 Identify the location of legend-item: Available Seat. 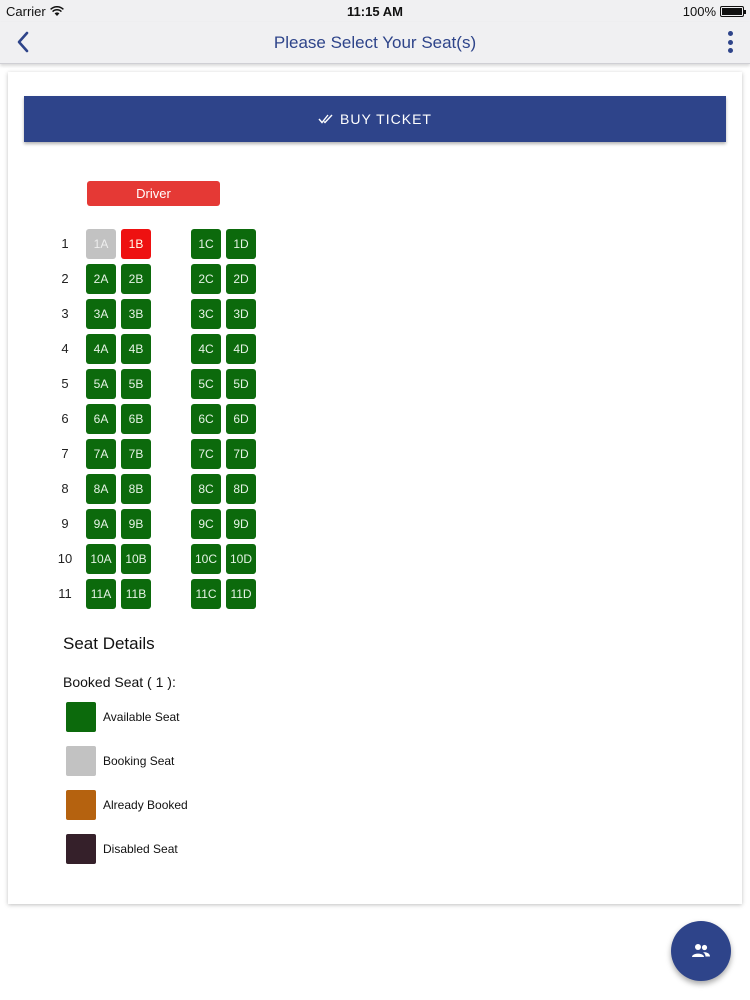
(123, 717).